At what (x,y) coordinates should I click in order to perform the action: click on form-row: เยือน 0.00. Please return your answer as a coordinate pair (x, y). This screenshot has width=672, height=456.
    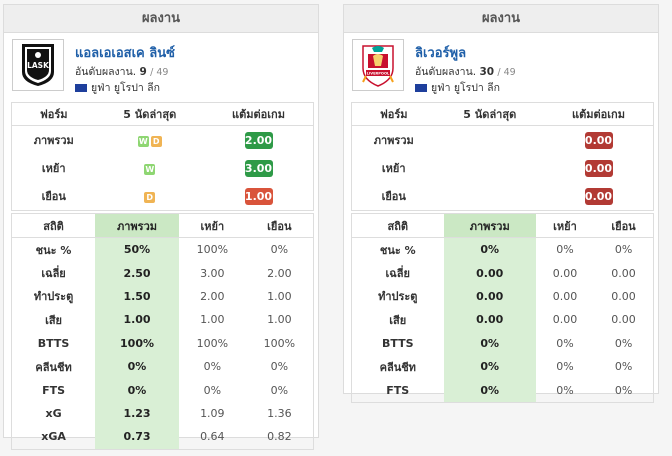
    Looking at the image, I should click on (497, 196).